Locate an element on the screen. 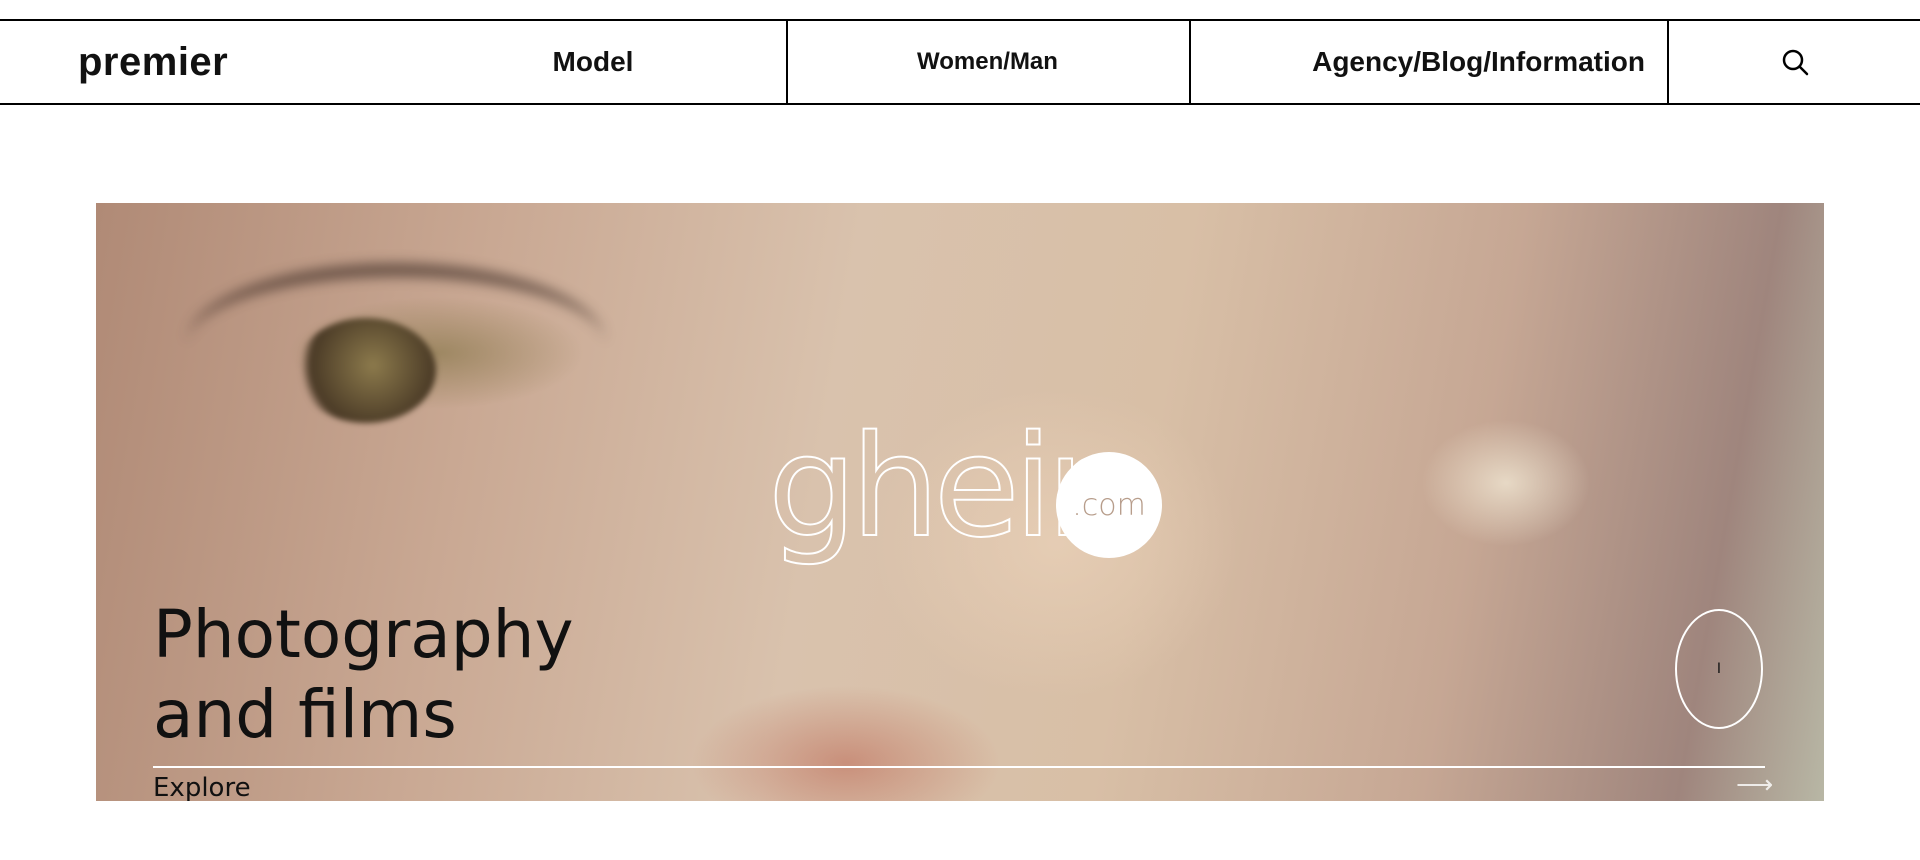 Image resolution: width=1920 pixels, height=860 pixels. hero-divider-line is located at coordinates (959, 767).